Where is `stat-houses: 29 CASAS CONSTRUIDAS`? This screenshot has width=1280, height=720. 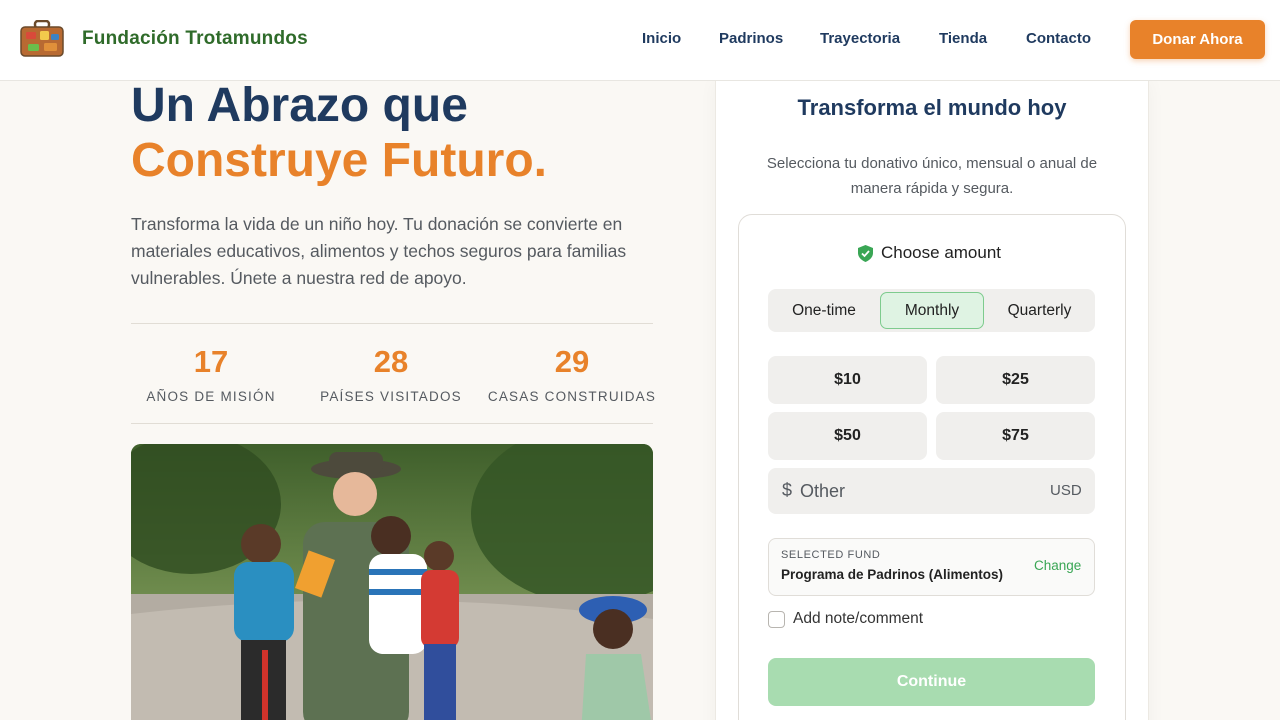
stat-houses: 29 CASAS CONSTRUIDAS is located at coordinates (572, 374).